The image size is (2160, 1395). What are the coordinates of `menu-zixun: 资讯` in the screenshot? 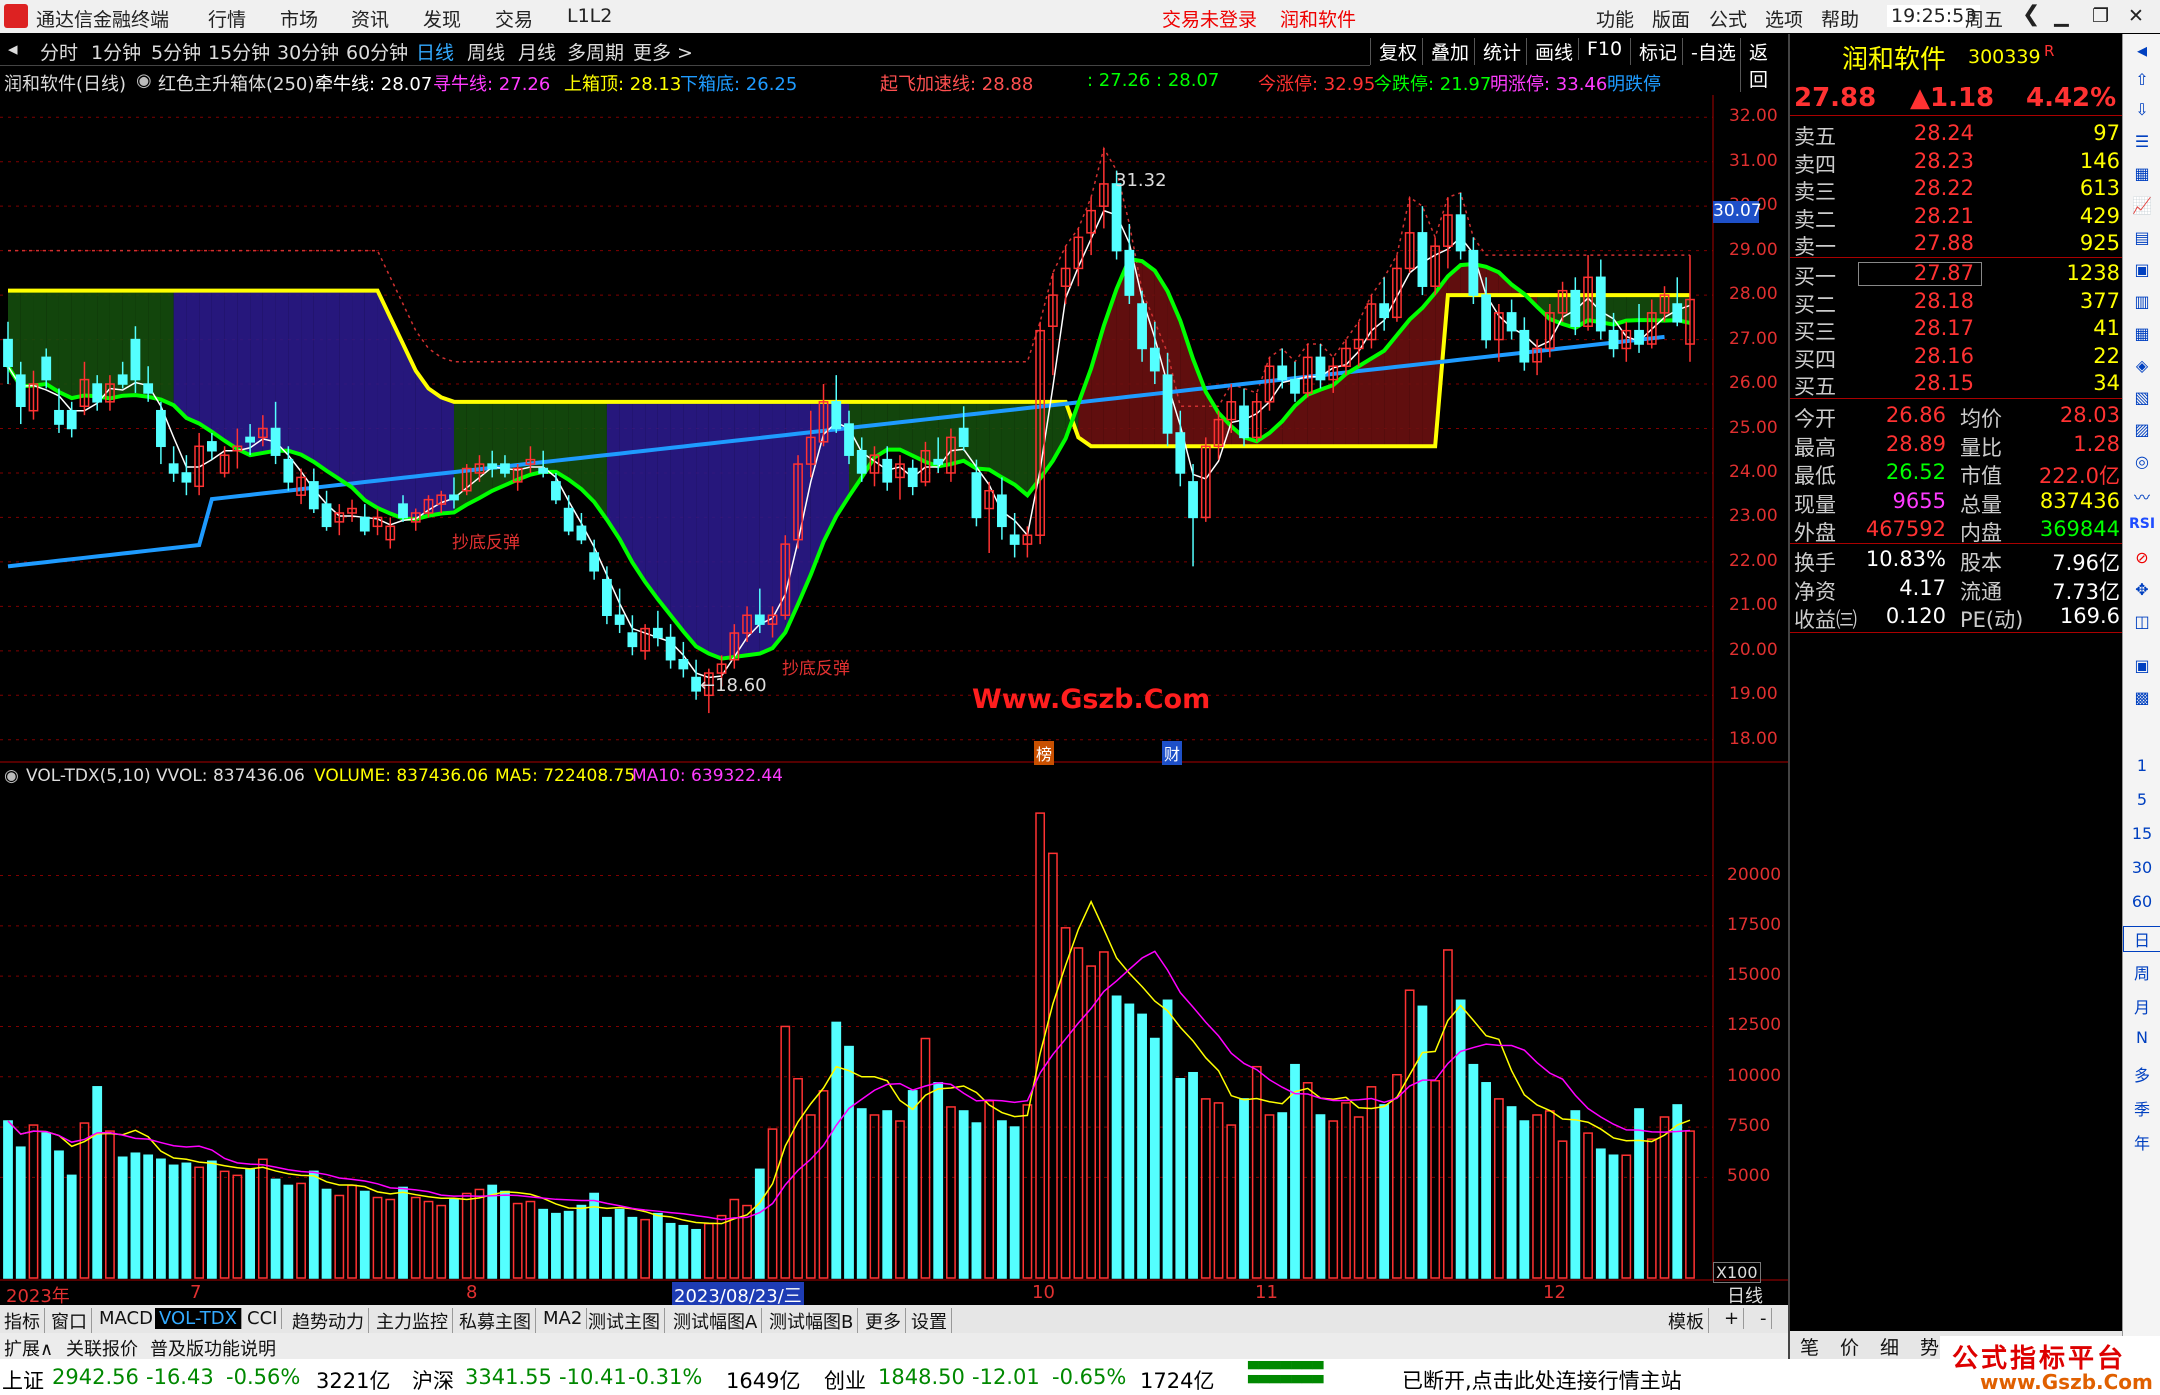 It's located at (370, 18).